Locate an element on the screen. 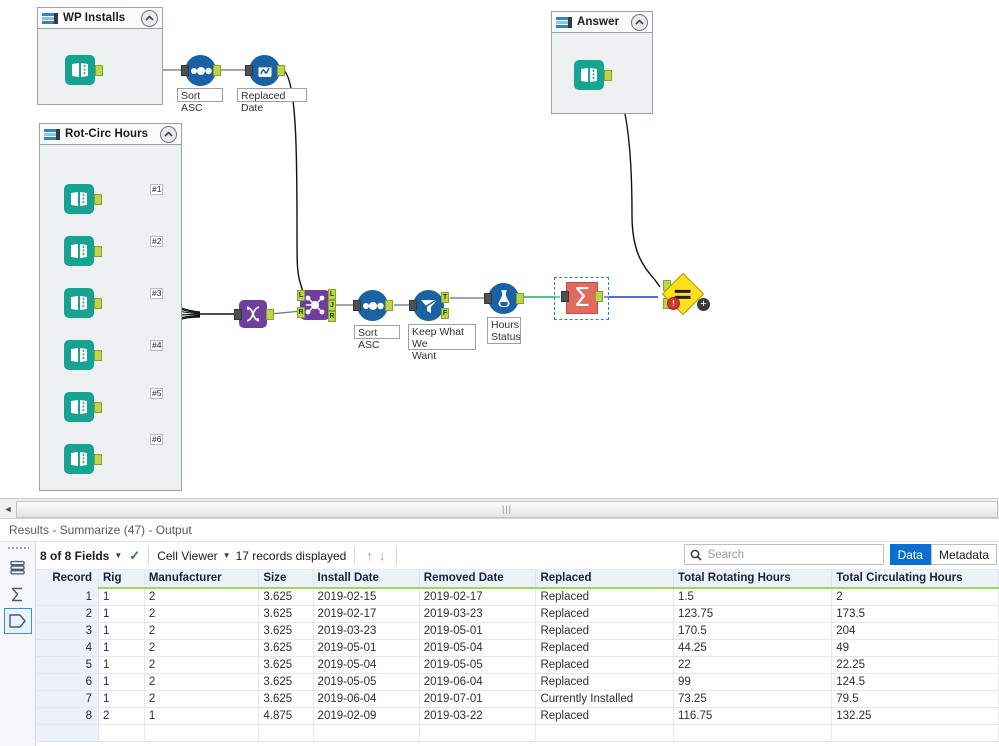  join-output-l-anchor: L is located at coordinates (332, 294).